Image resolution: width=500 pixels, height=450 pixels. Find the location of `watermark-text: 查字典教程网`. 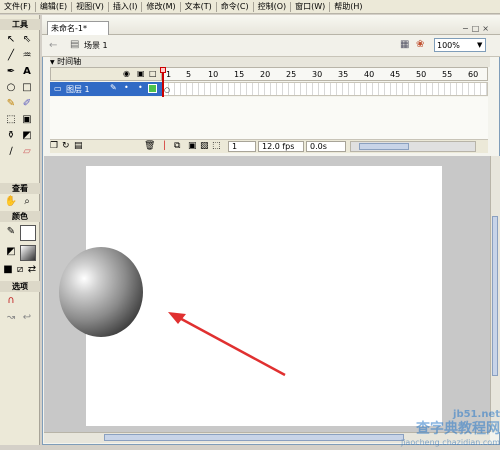

watermark-text: 查字典教程网 is located at coordinates (458, 429).